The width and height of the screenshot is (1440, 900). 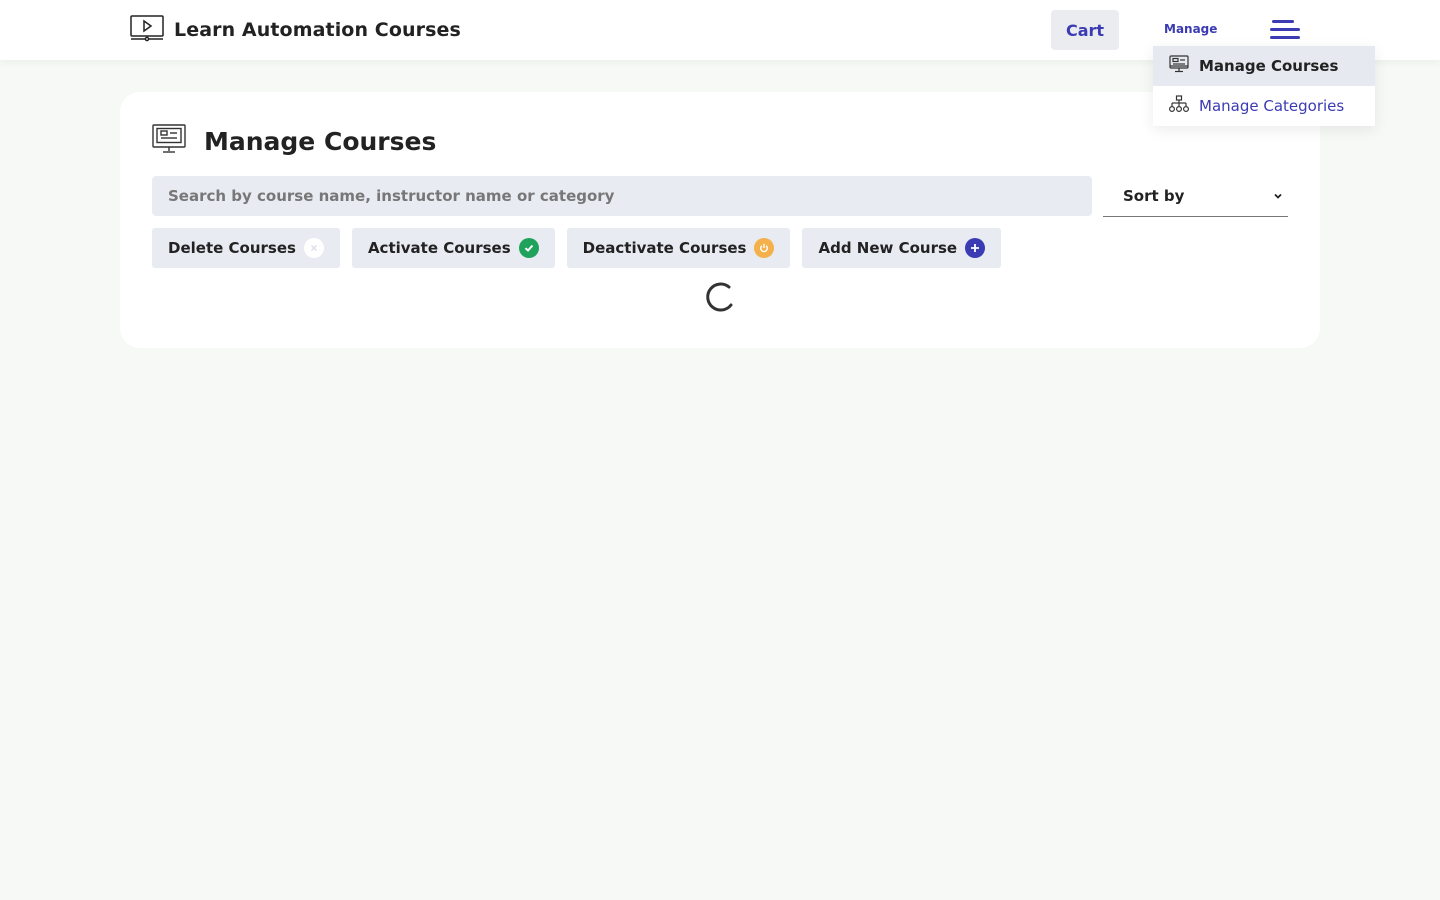 What do you see at coordinates (720, 296) in the screenshot?
I see `loading-spinner-icon` at bounding box center [720, 296].